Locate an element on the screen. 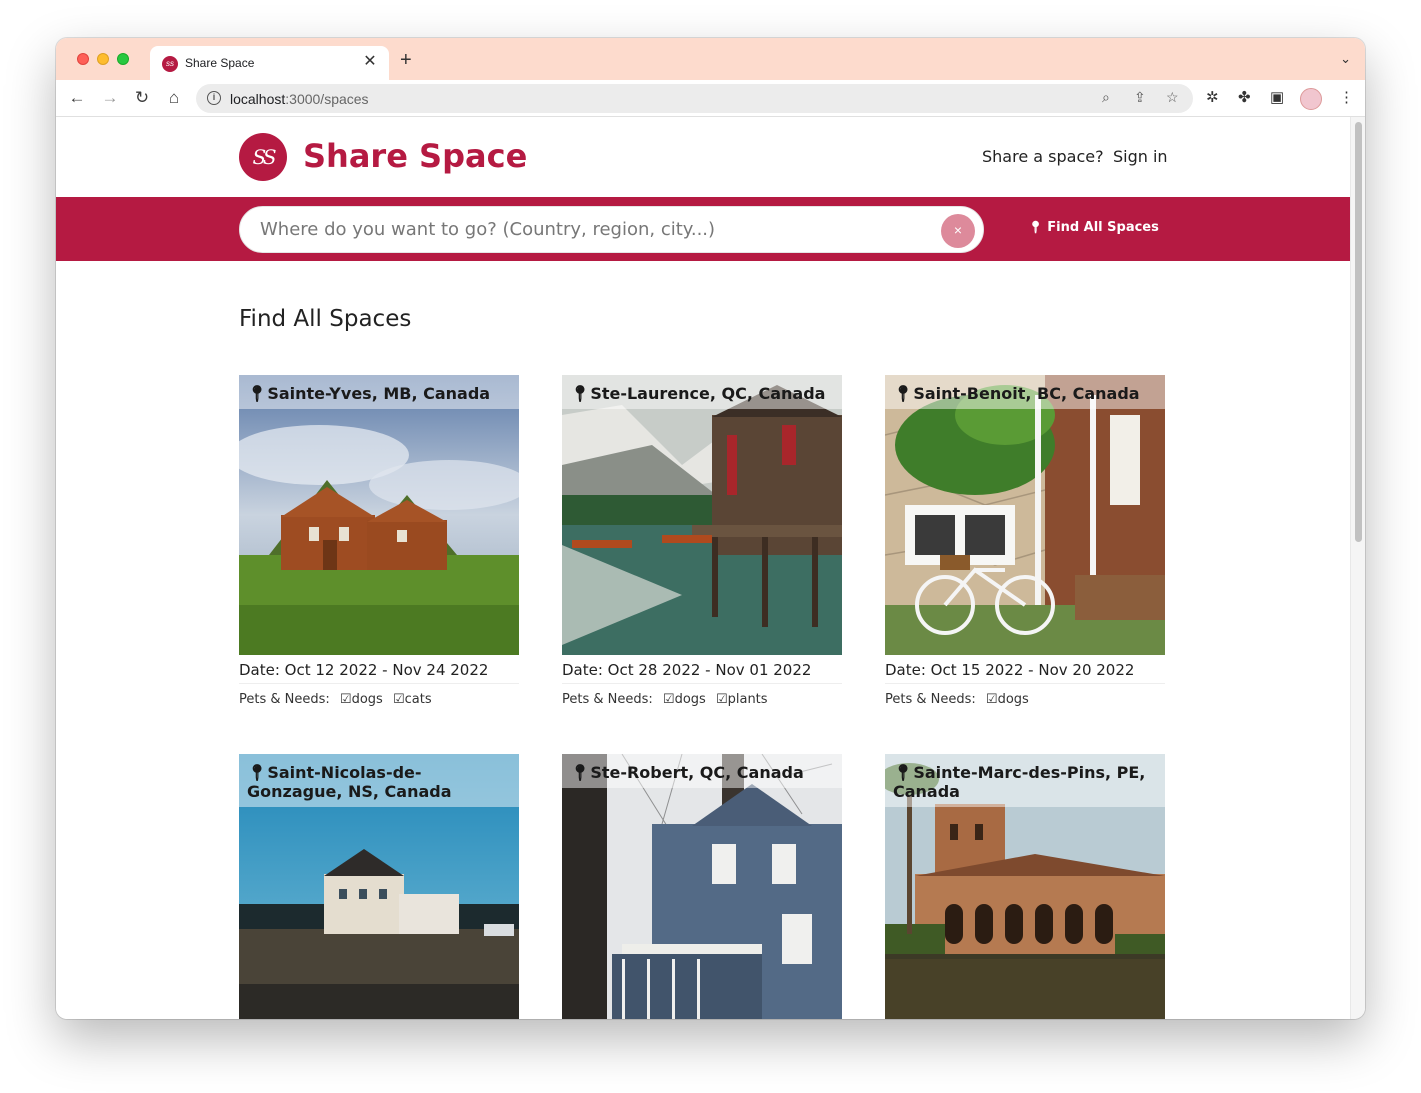 The height and width of the screenshot is (1093, 1421). bookmark-star-icon: ☆ is located at coordinates (1172, 97).